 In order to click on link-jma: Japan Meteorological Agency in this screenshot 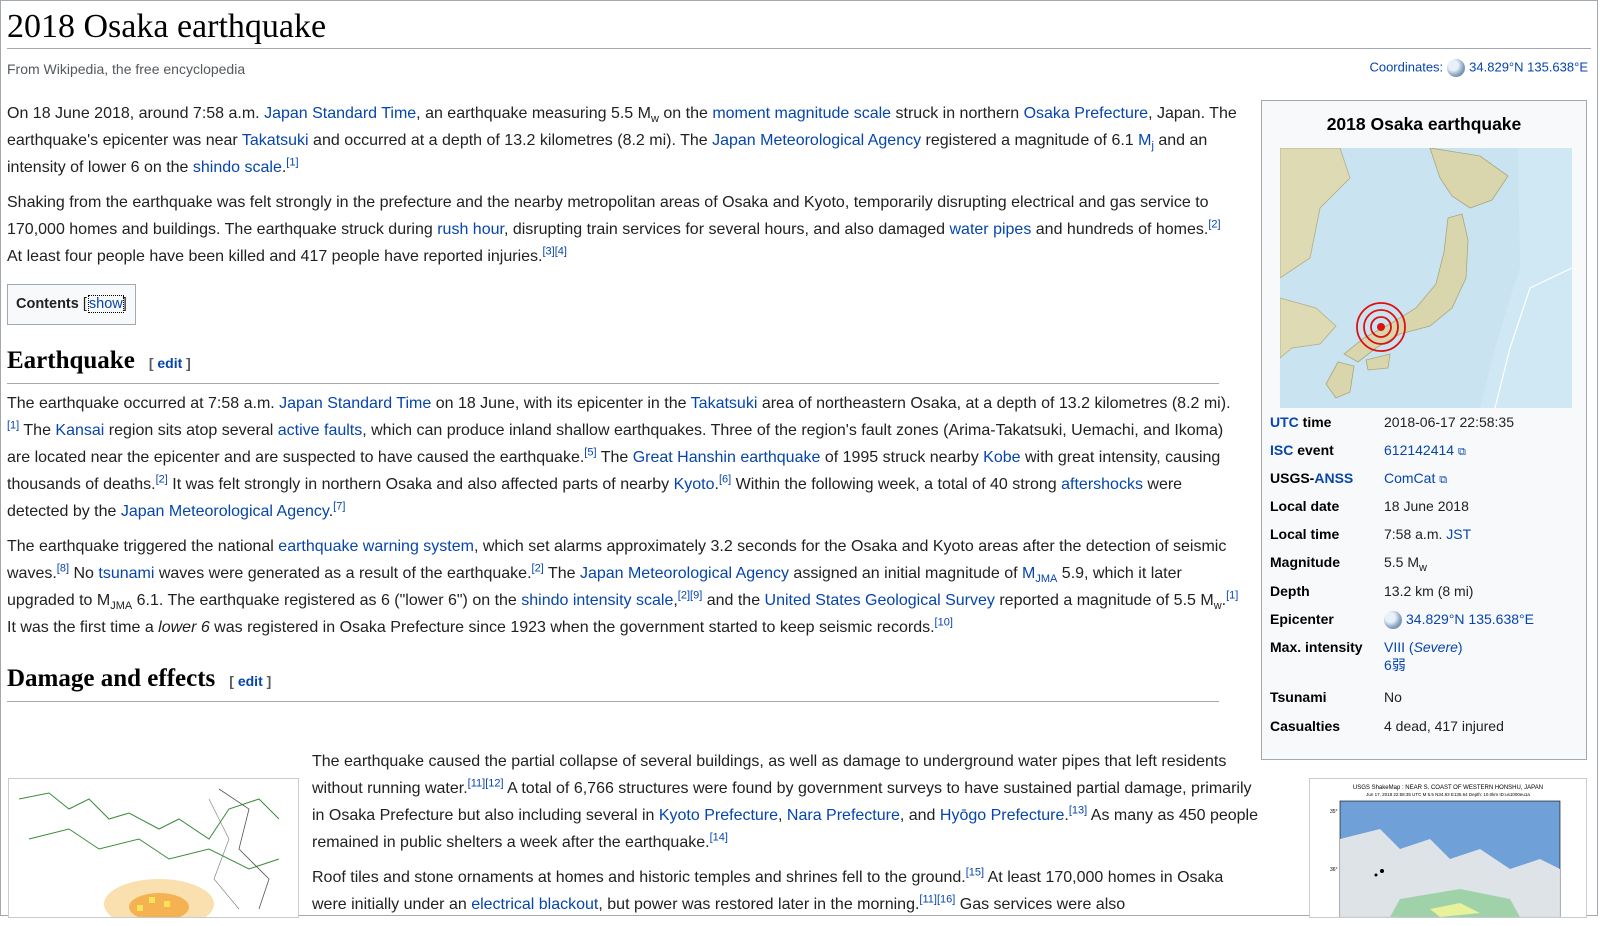, I will do `click(816, 140)`.